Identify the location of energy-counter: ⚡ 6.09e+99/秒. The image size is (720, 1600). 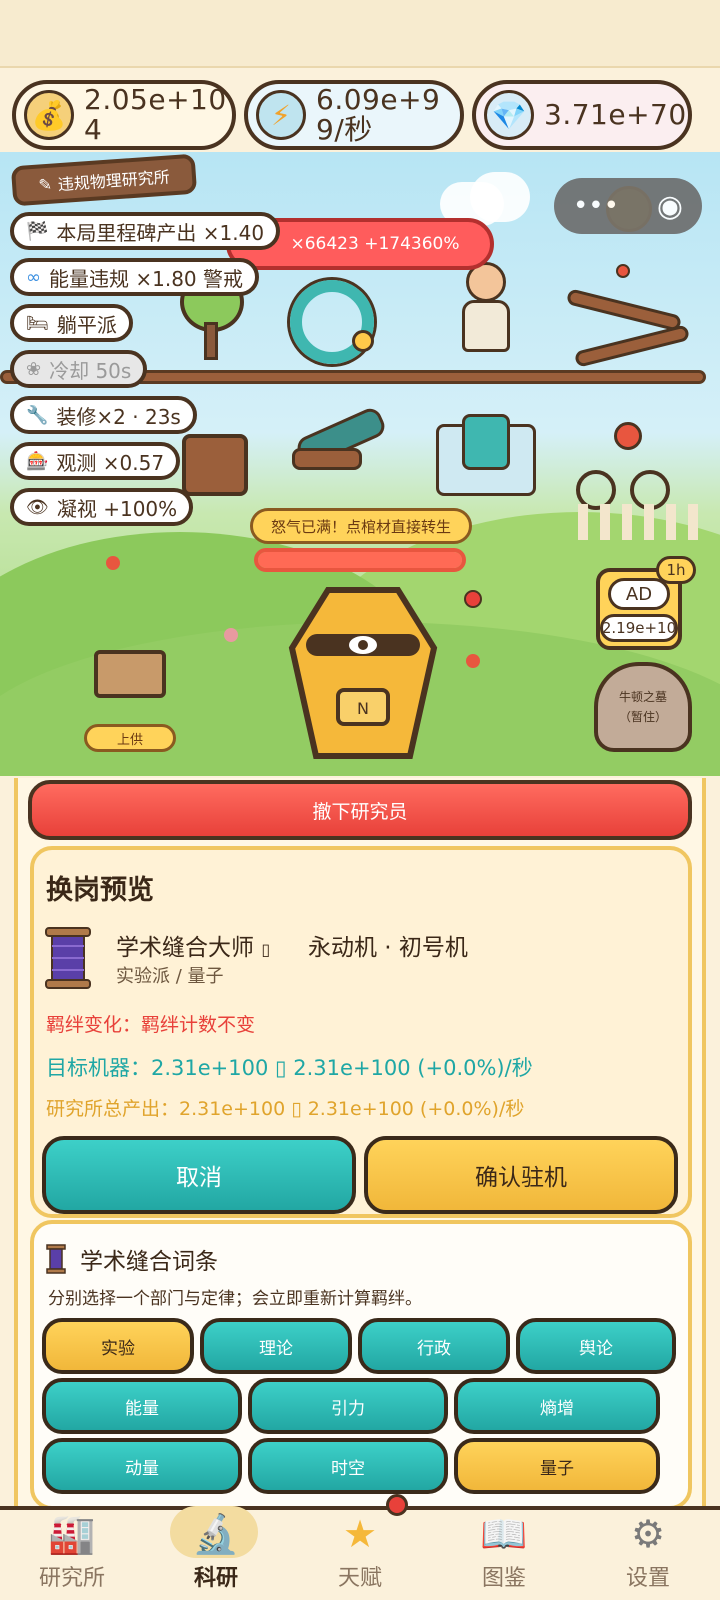
(354, 115).